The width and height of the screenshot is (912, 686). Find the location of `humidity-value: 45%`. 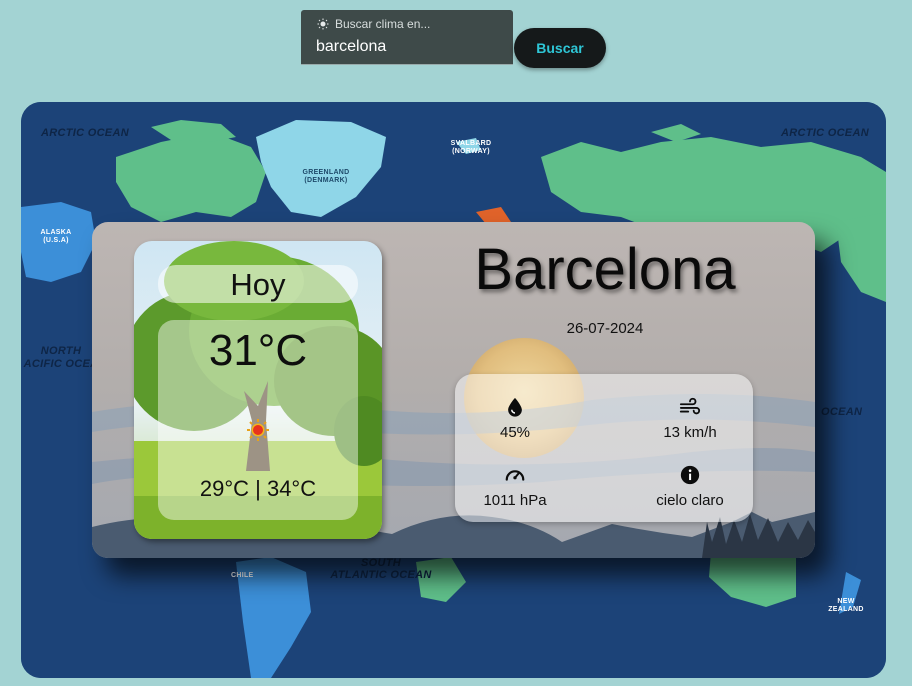

humidity-value: 45% is located at coordinates (515, 432).